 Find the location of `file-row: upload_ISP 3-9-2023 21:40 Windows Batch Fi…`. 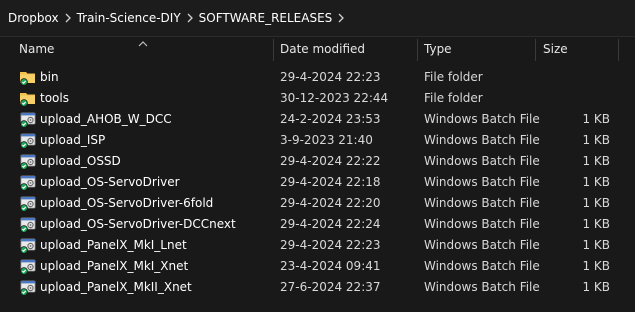

file-row: upload_ISP 3-9-2023 21:40 Windows Batch Fi… is located at coordinates (317, 140).